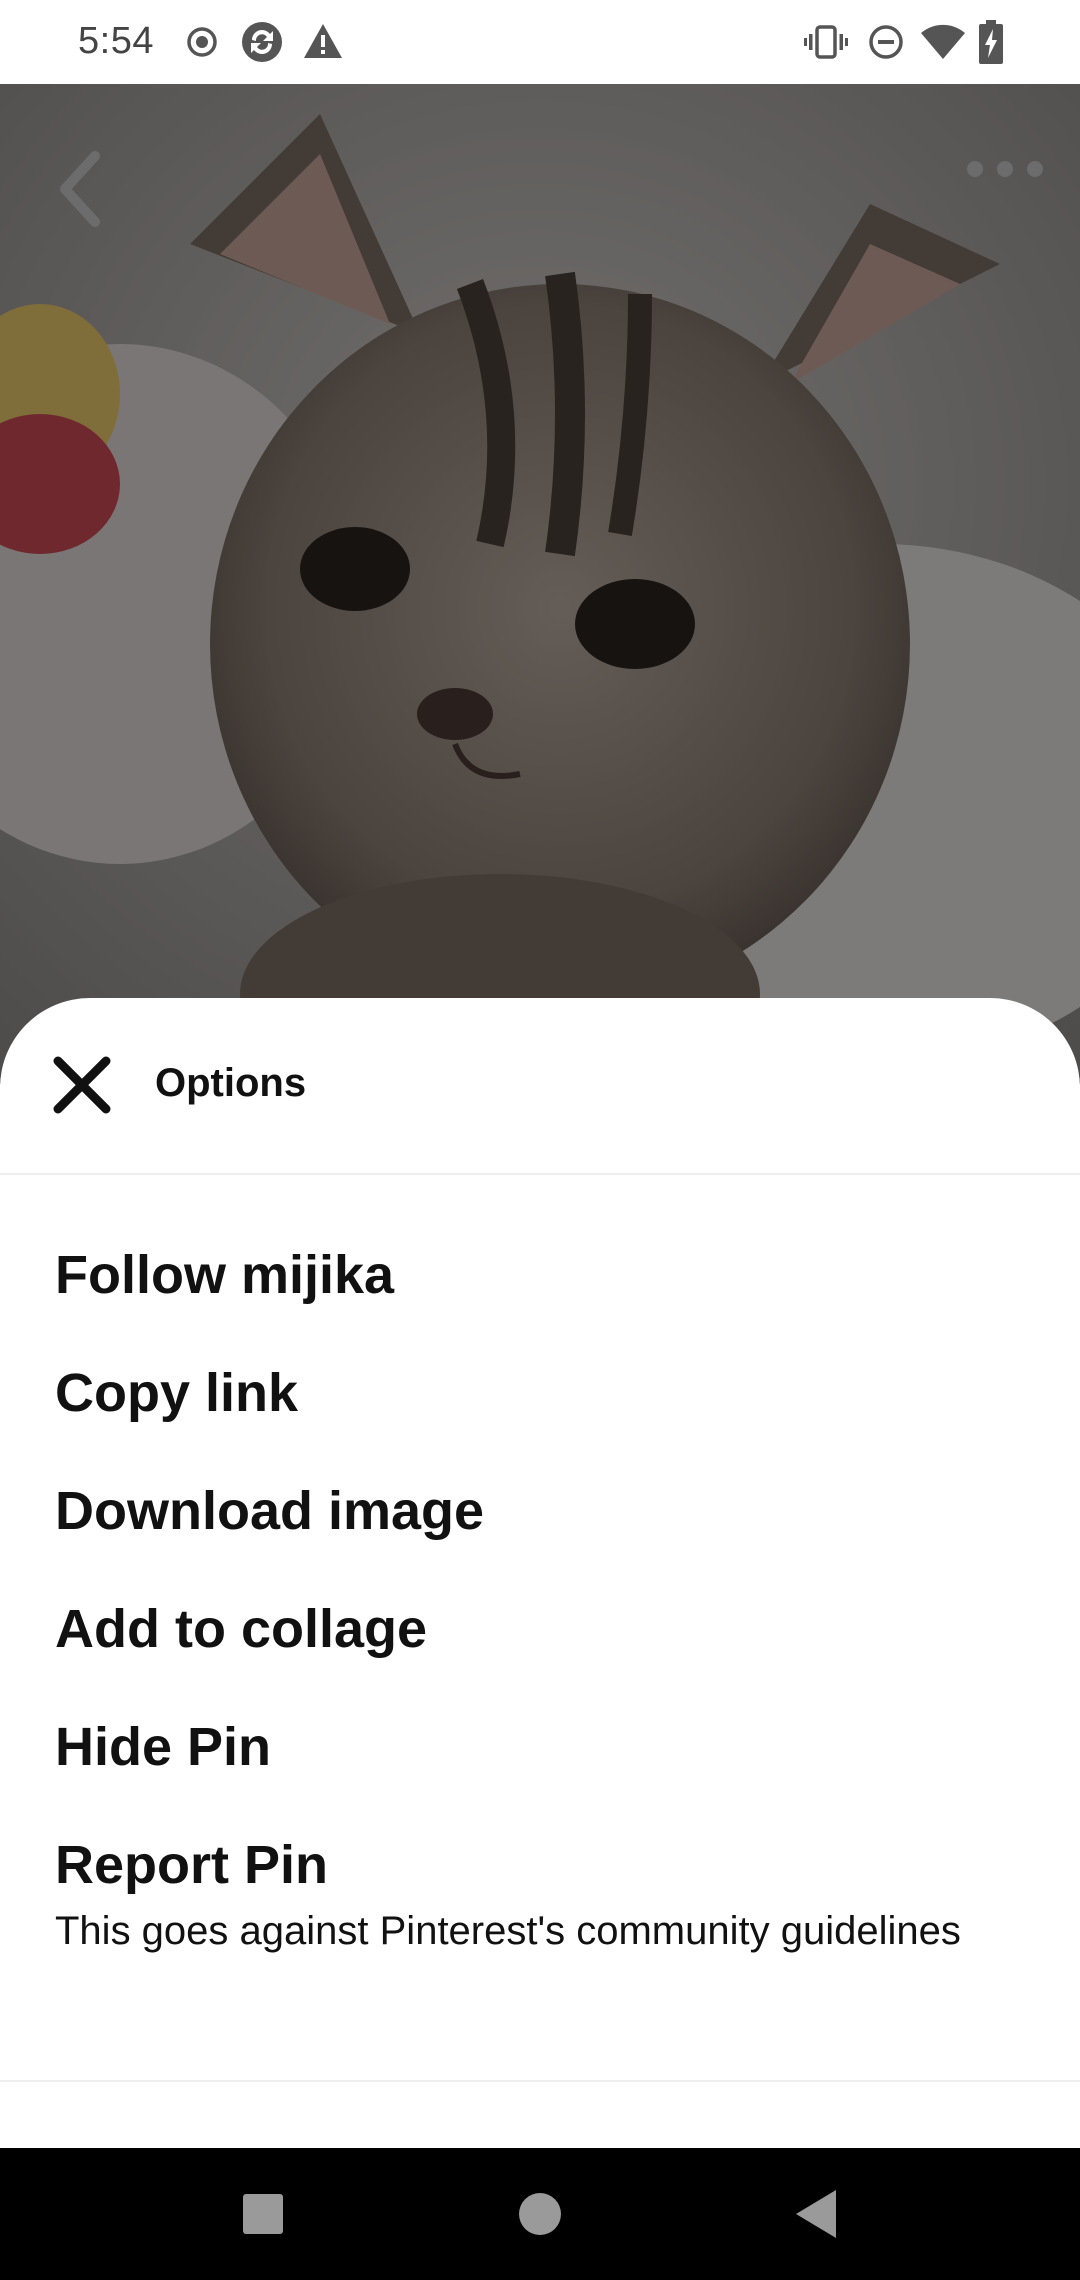 This screenshot has height=2280, width=1080. I want to click on sheet-bottom-divider, so click(540, 2081).